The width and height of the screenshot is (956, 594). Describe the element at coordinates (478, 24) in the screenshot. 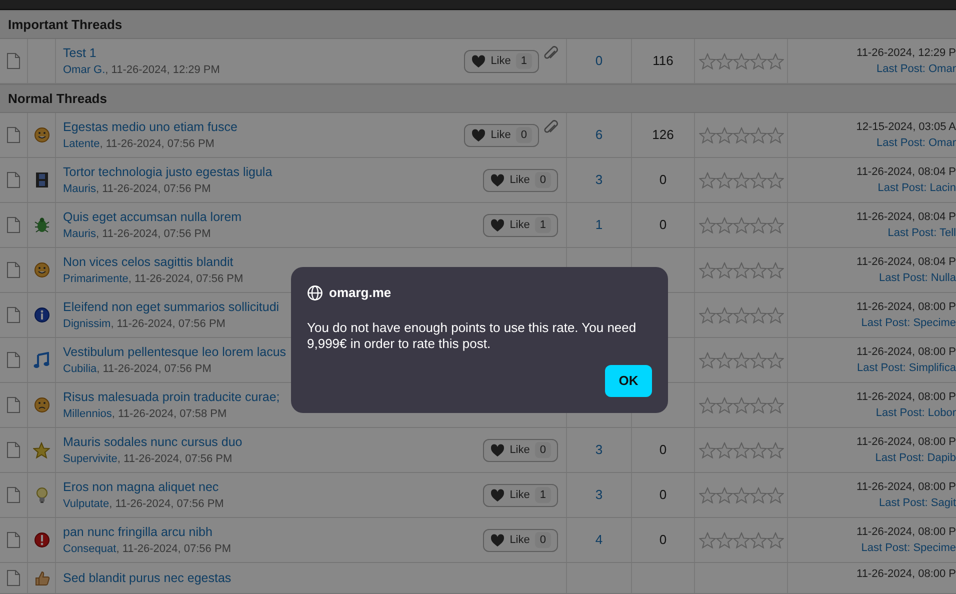

I see `section-header: Important Threads` at that location.